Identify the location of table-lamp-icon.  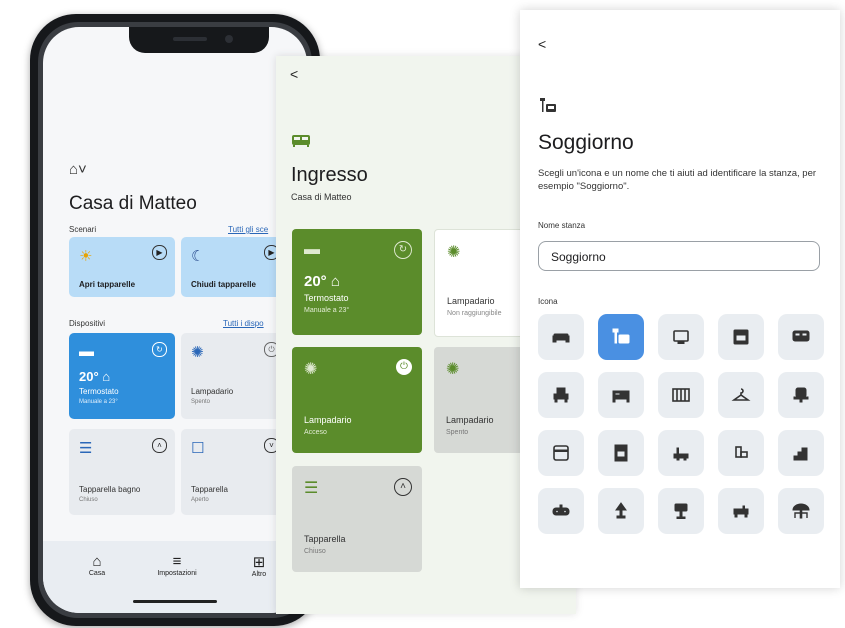
(621, 510).